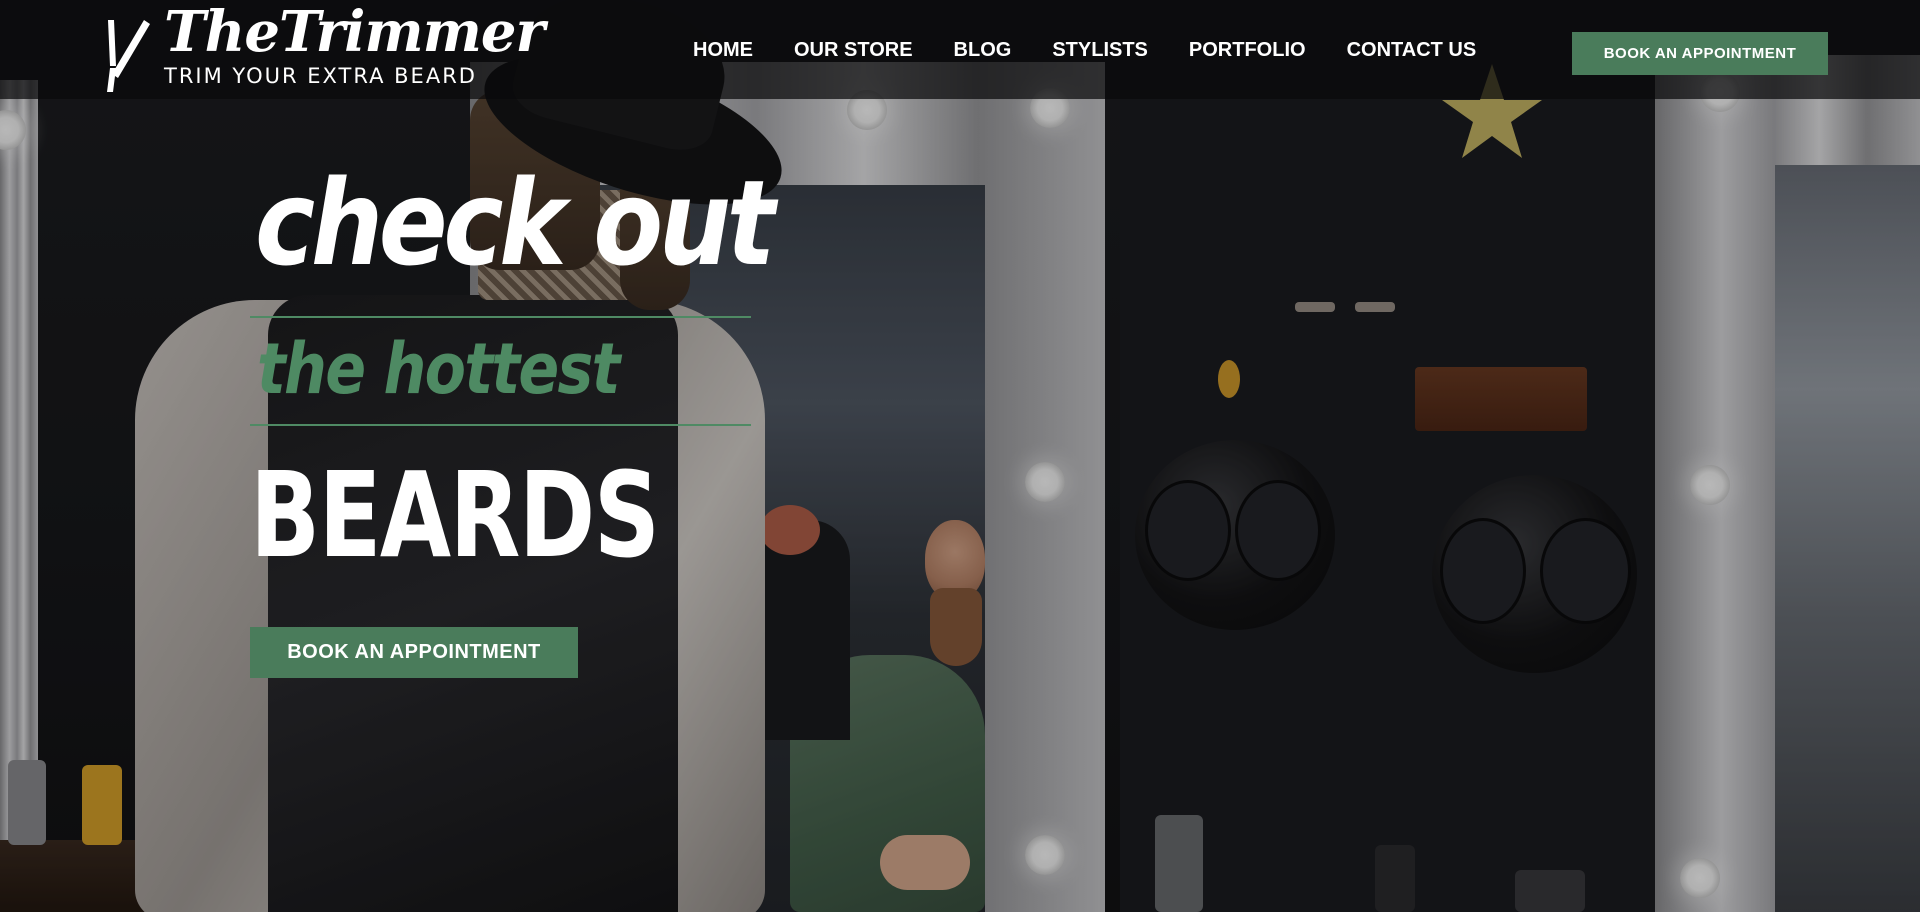 The width and height of the screenshot is (1920, 912). I want to click on hero-divider-top, so click(500, 317).